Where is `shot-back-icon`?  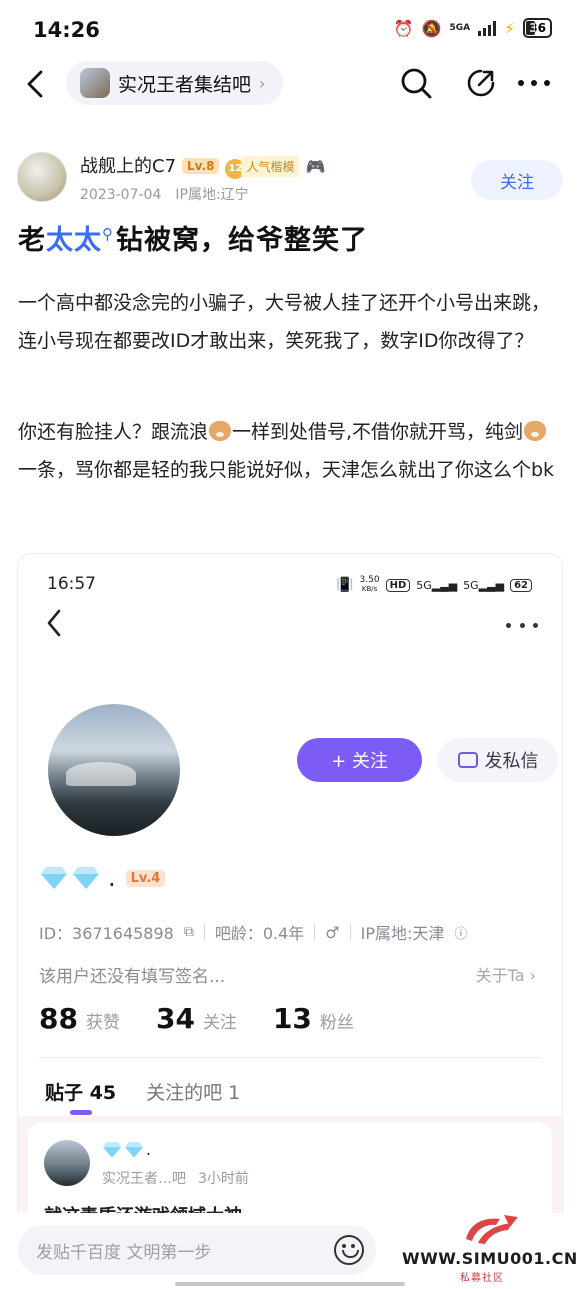 shot-back-icon is located at coordinates (59, 625).